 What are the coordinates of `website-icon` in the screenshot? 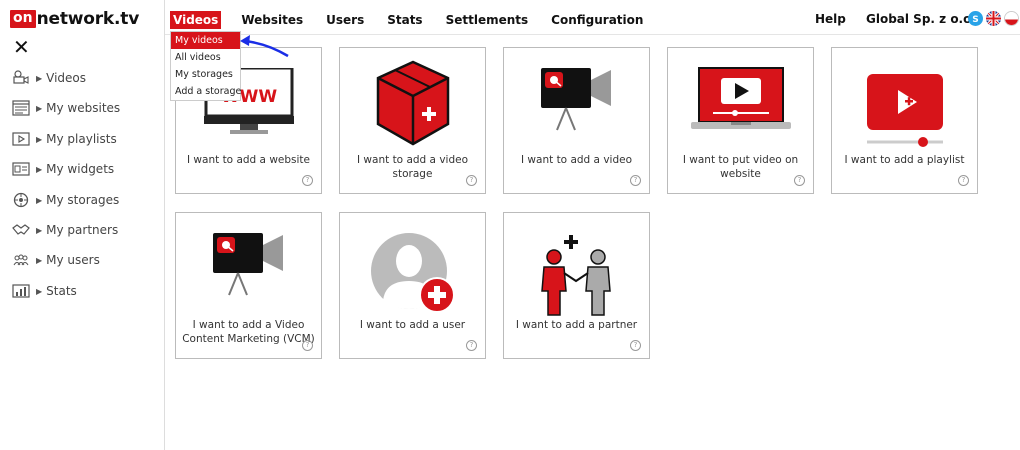 It's located at (21, 108).